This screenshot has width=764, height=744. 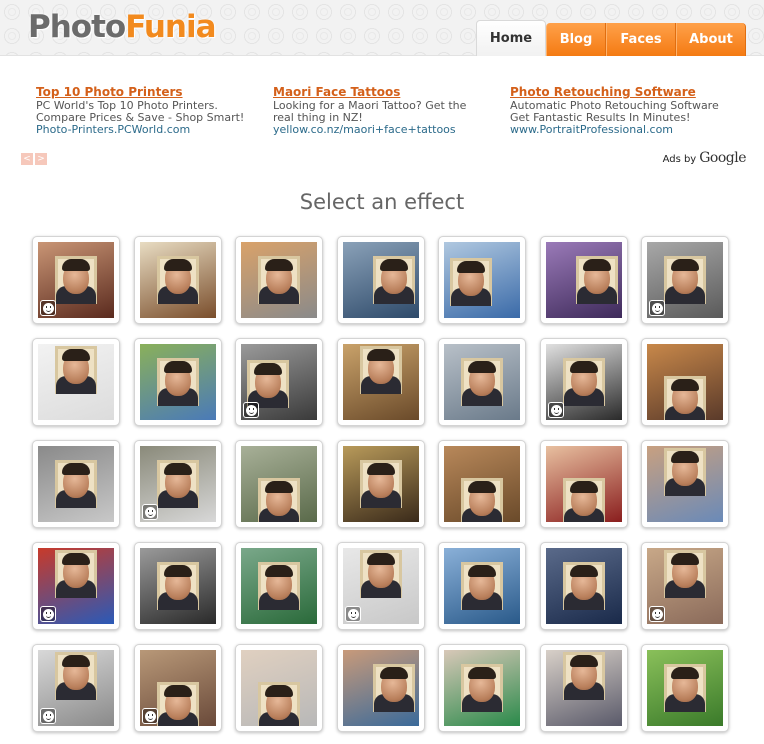 I want to click on effect-thumbnail-vintage-pilot, so click(x=76, y=688).